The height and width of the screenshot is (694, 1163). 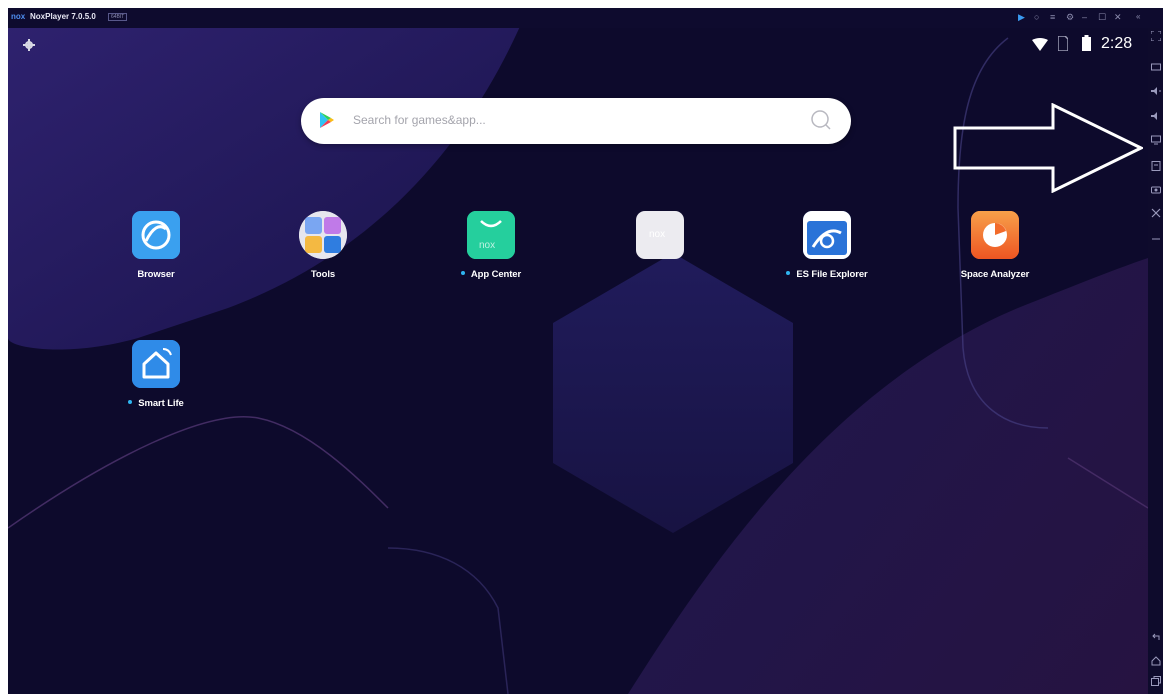 What do you see at coordinates (18, 16) in the screenshot?
I see `nox-logo: nox` at bounding box center [18, 16].